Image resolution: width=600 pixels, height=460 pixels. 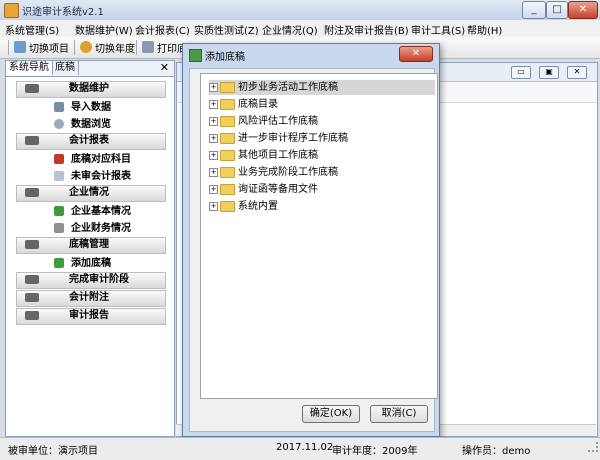 I want to click on tab-workpapers: 底稿, so click(x=65, y=68).